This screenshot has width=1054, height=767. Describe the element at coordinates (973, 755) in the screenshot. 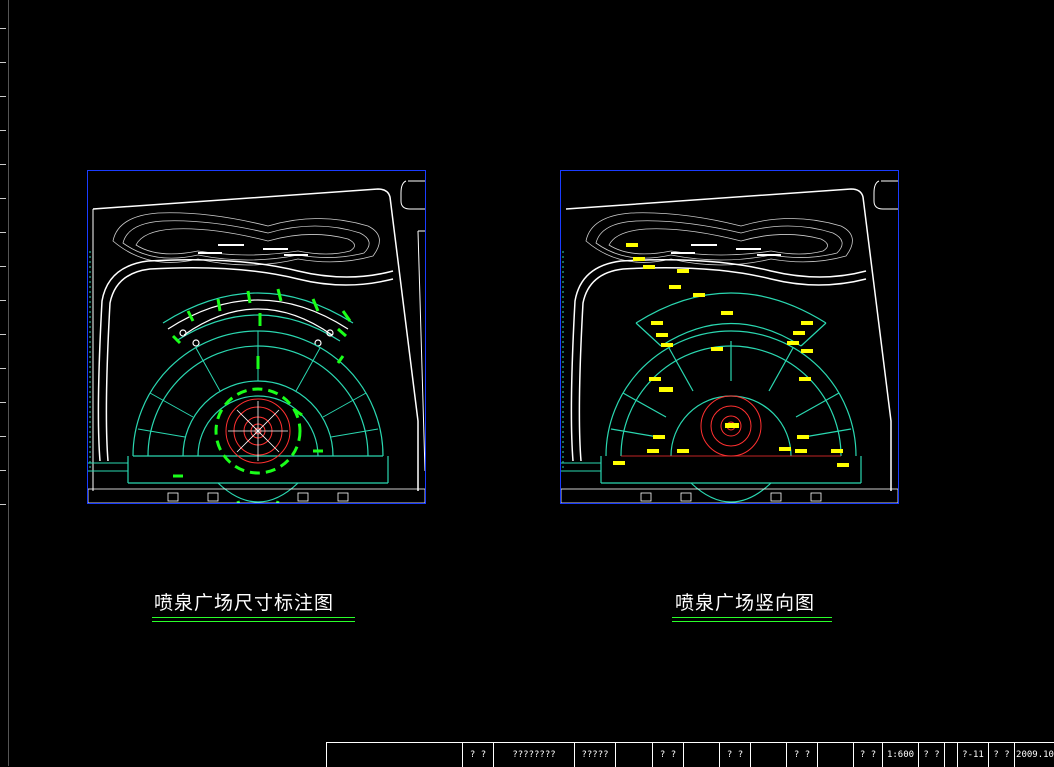

I see `title-block-drawing-no: ?-11` at that location.